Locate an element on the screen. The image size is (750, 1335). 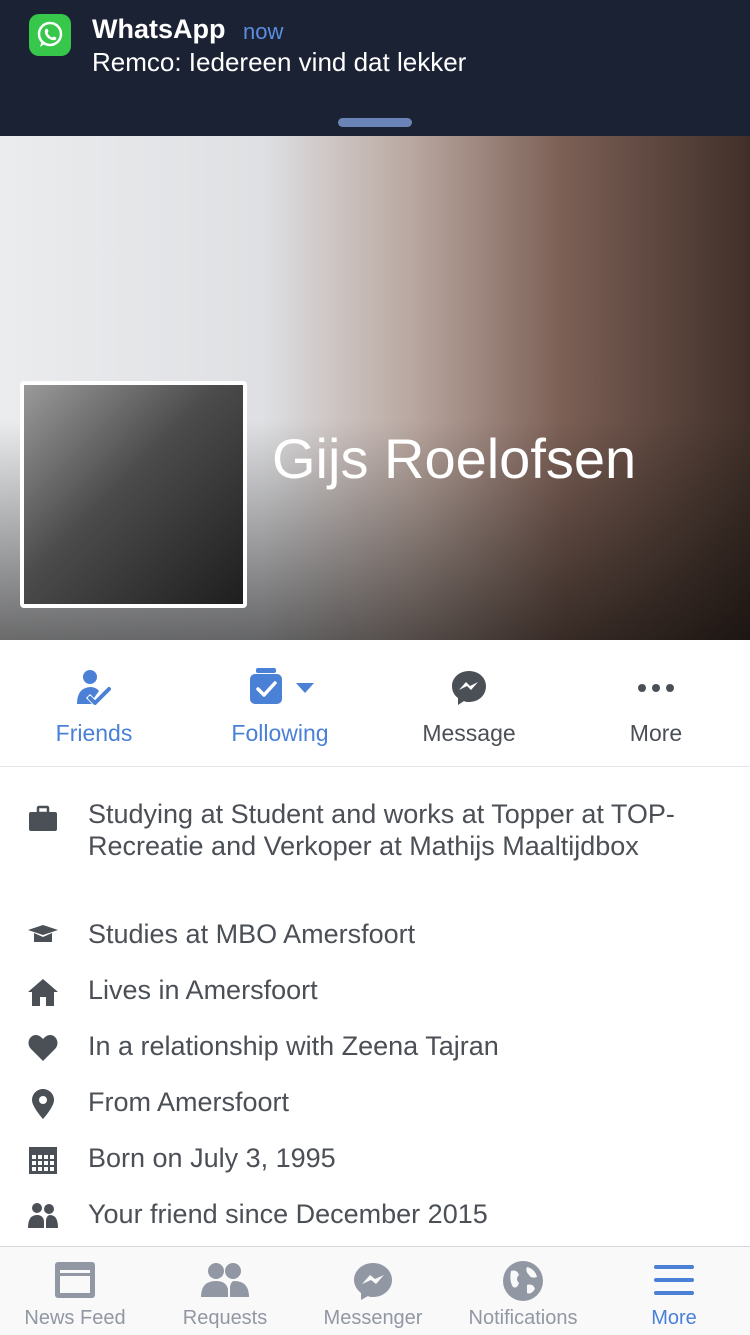
profile-picture is located at coordinates (133, 494).